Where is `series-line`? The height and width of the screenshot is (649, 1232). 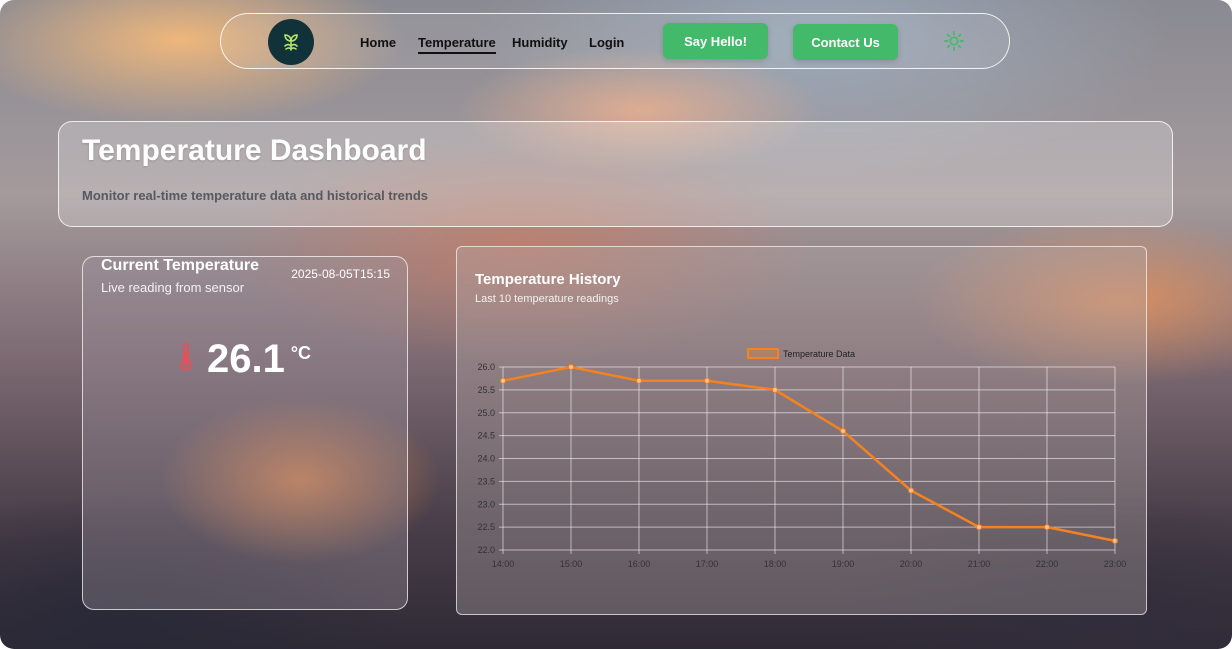
series-line is located at coordinates (809, 454).